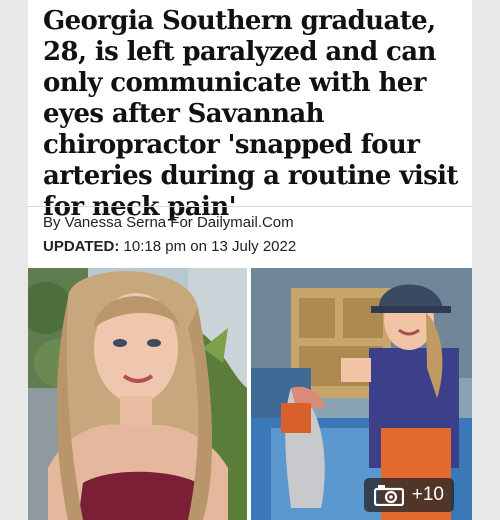  I want to click on updated-timestamp: UPDATED: 10:18 pm on 13 July 2022, so click(169, 246).